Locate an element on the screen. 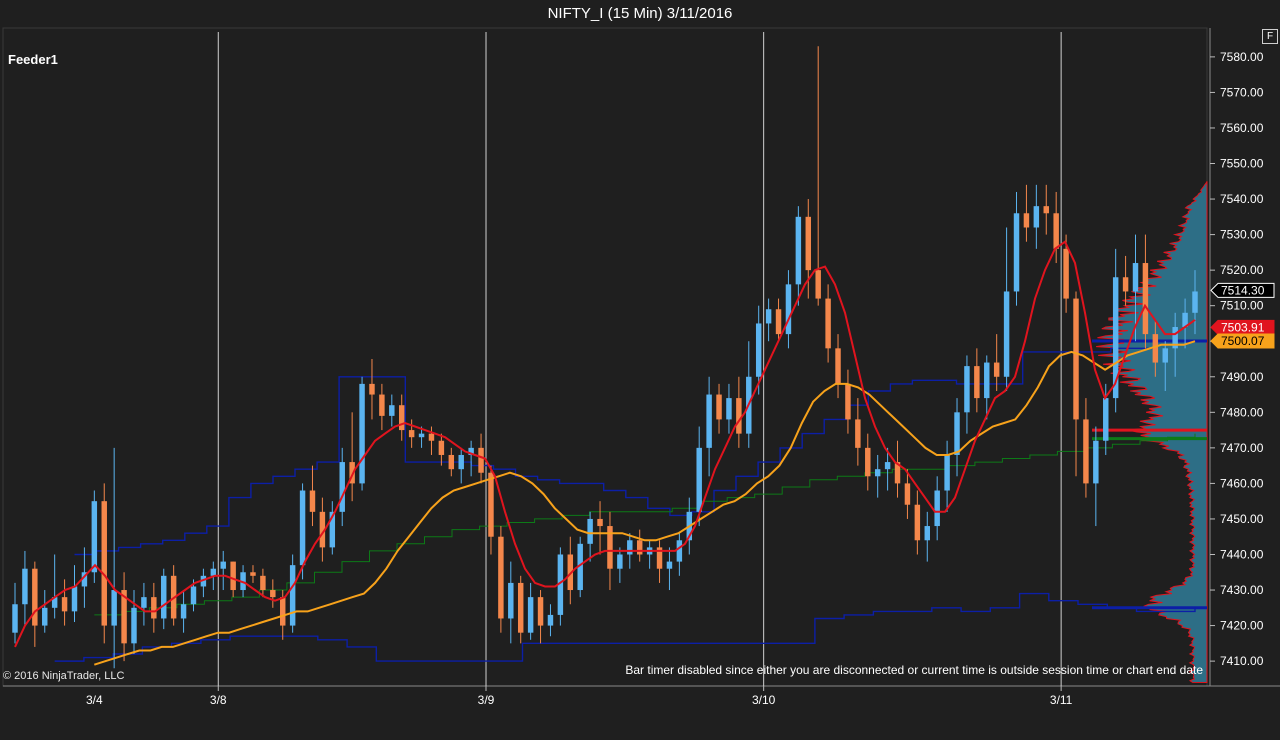 This screenshot has height=740, width=1280. price-marker-label: 7503.91 is located at coordinates (1243, 327).